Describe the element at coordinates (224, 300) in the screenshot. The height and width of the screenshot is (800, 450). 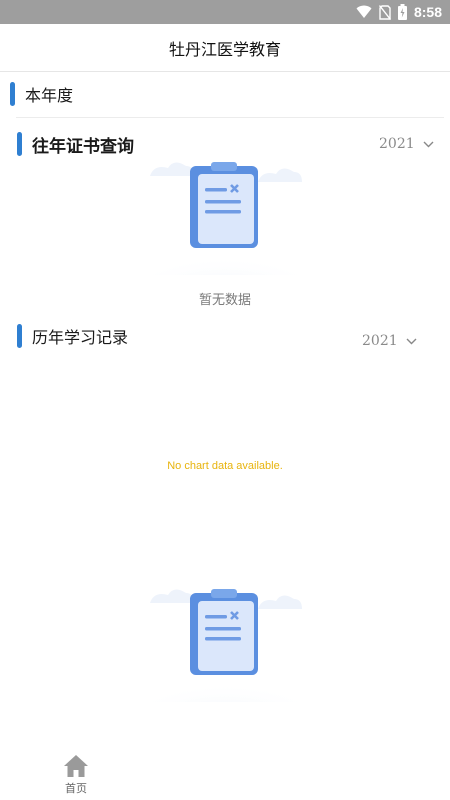
I see `empty-state-text: 暂无数据` at that location.